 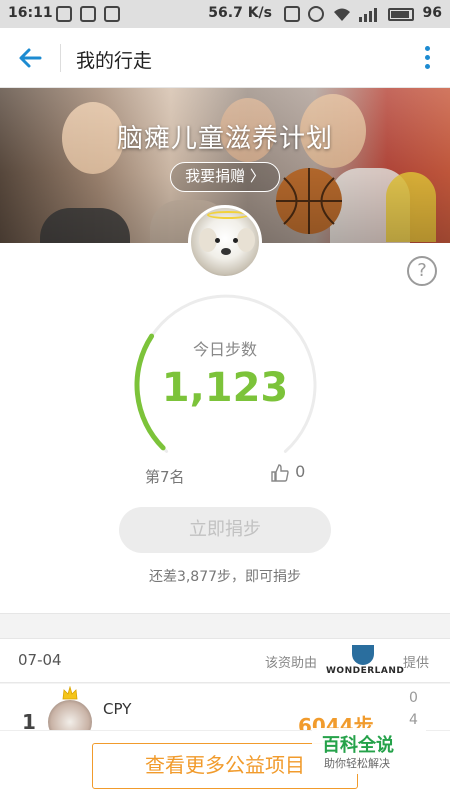 What do you see at coordinates (413, 720) in the screenshot?
I see `ranking-count-bottom: 4` at bounding box center [413, 720].